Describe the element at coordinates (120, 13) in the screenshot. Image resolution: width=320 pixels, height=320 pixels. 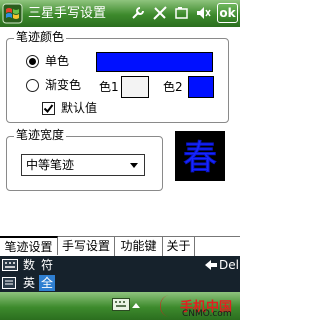
I see `title-bar: 三星手写设置 ok` at that location.